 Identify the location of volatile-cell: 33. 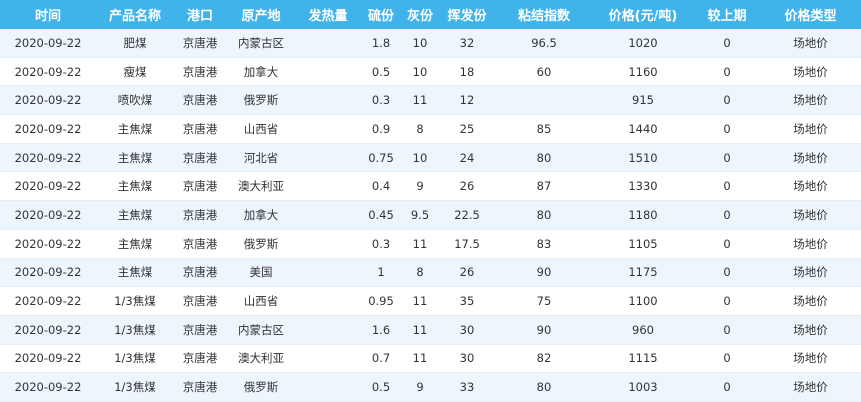
(467, 387).